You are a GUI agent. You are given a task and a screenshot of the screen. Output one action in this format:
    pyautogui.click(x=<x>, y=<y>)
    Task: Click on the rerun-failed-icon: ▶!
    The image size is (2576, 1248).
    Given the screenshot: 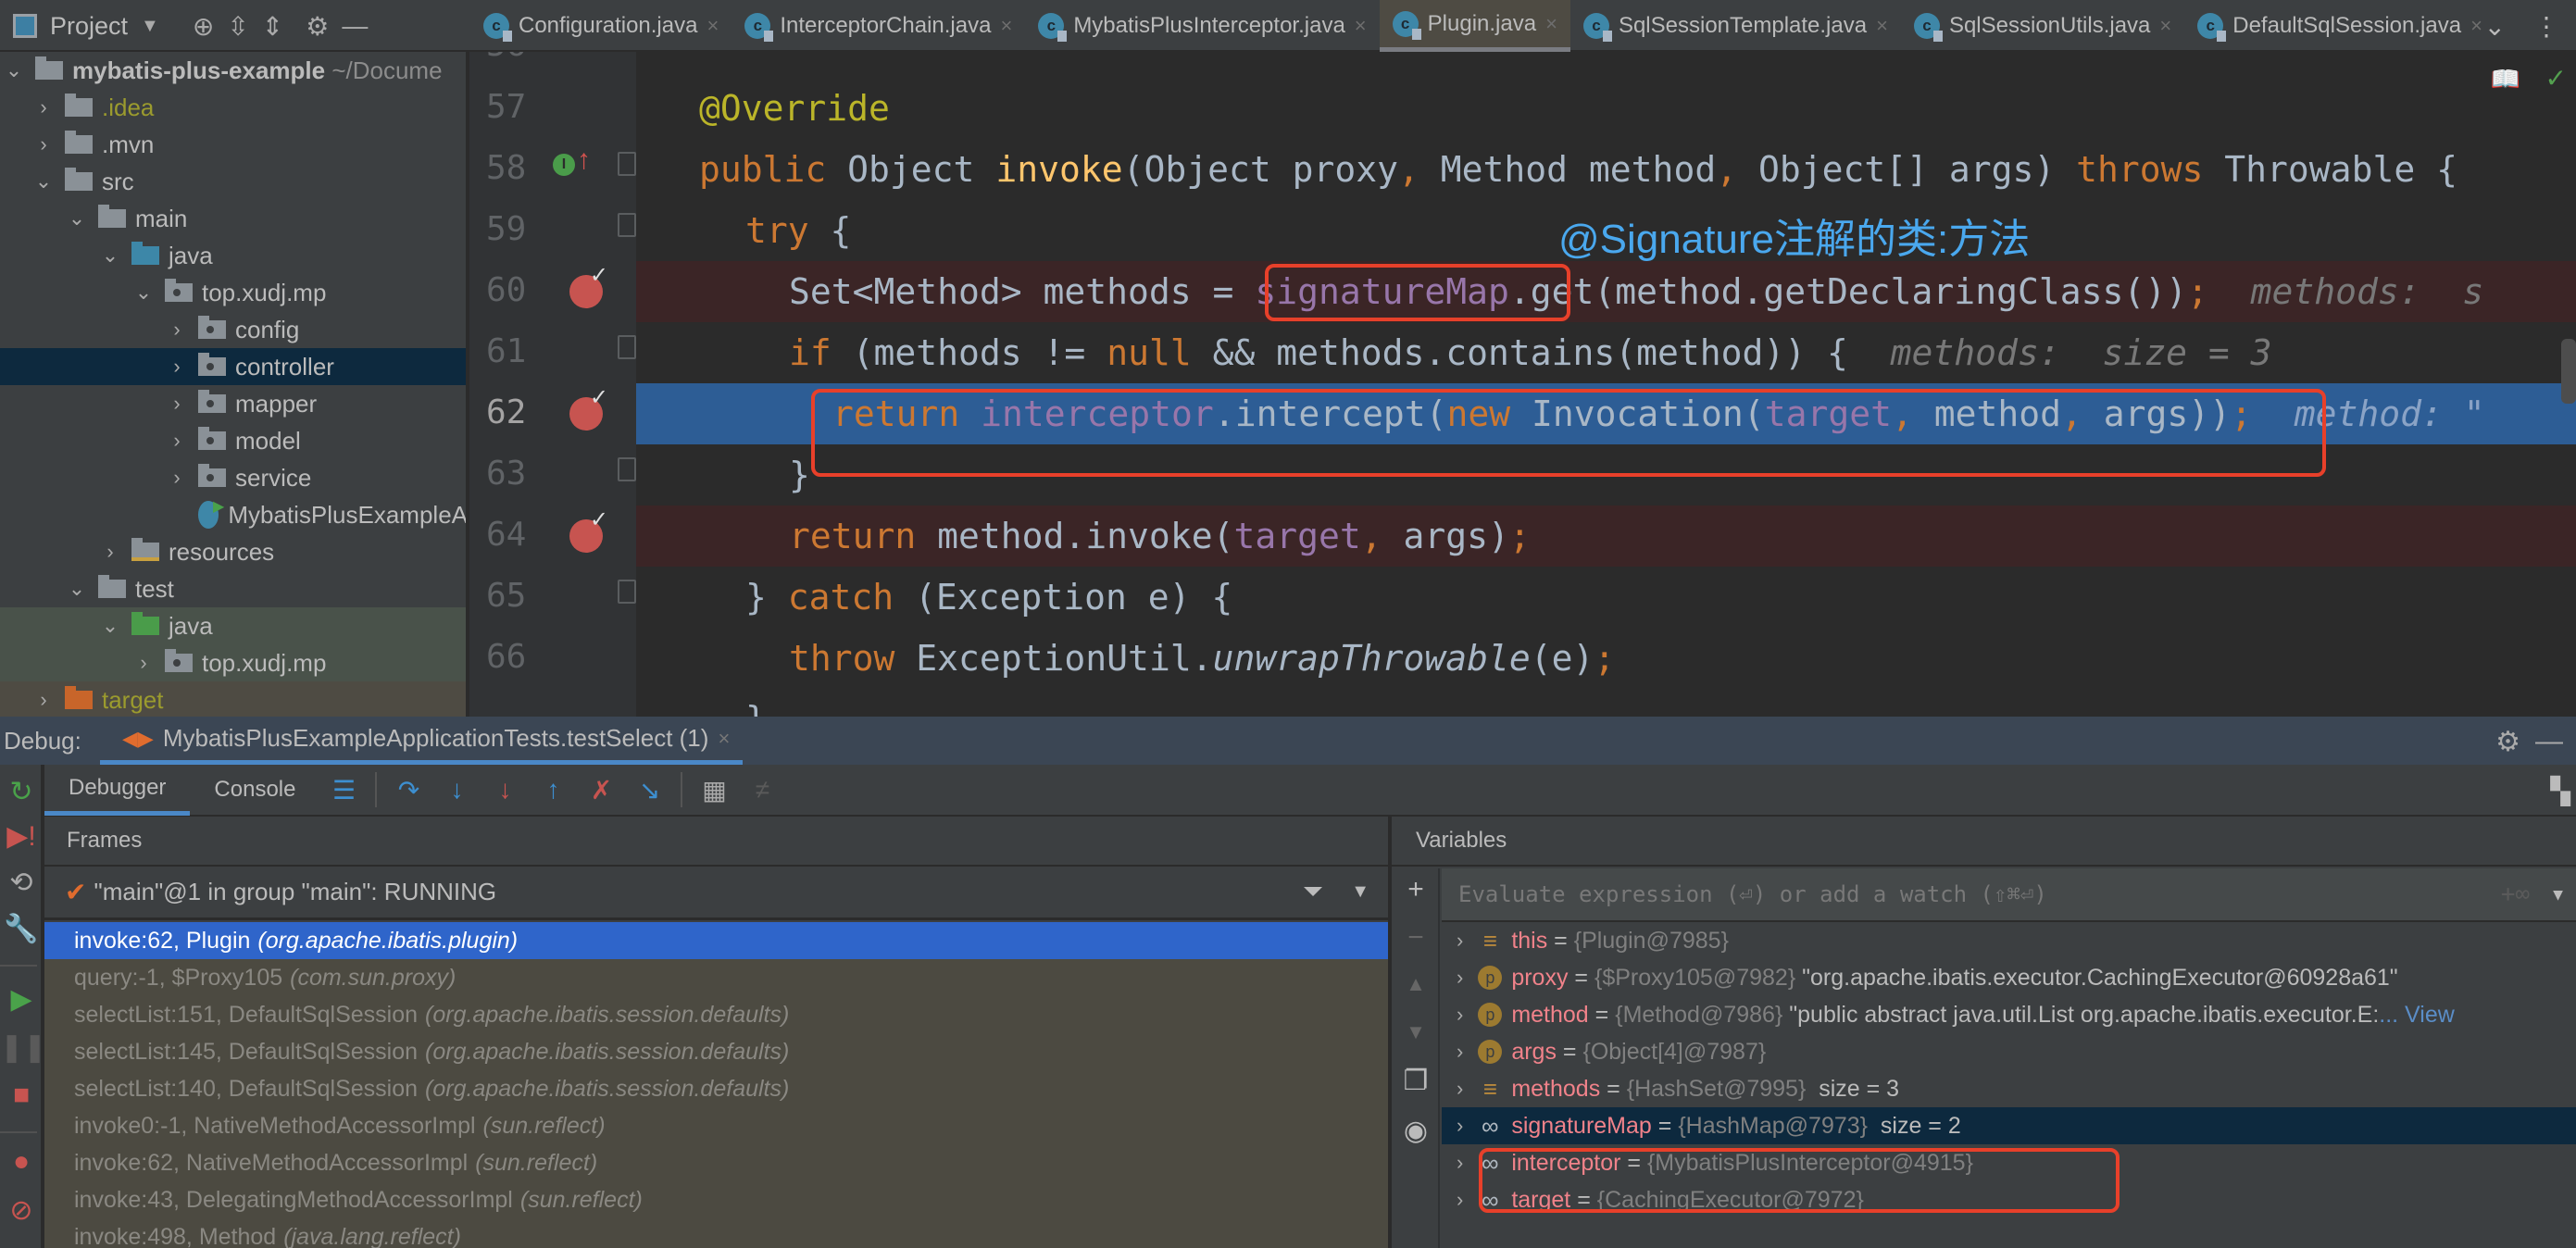 What is the action you would take?
    pyautogui.click(x=21, y=836)
    